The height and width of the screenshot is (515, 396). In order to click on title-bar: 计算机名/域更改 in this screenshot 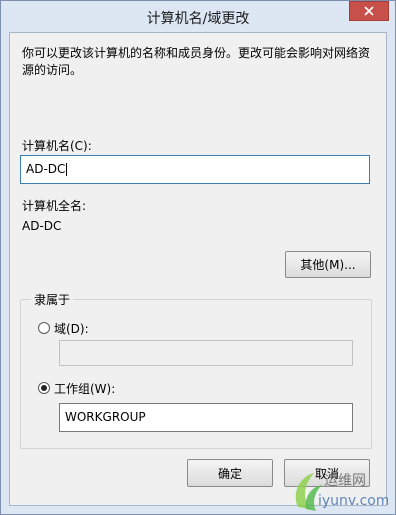, I will do `click(198, 17)`.